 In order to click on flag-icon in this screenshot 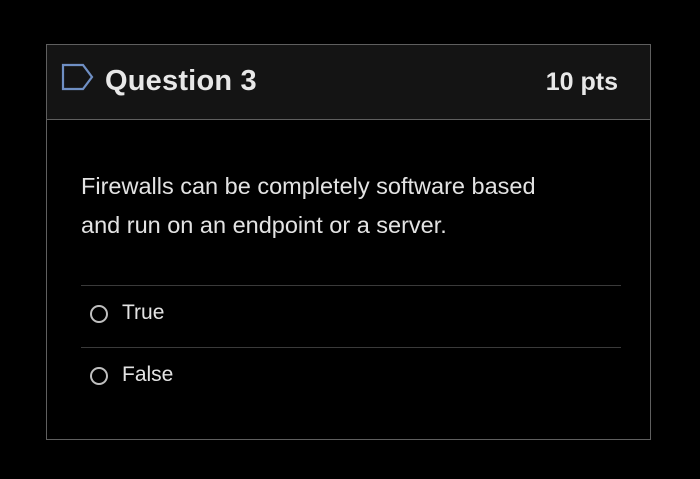, I will do `click(78, 77)`.